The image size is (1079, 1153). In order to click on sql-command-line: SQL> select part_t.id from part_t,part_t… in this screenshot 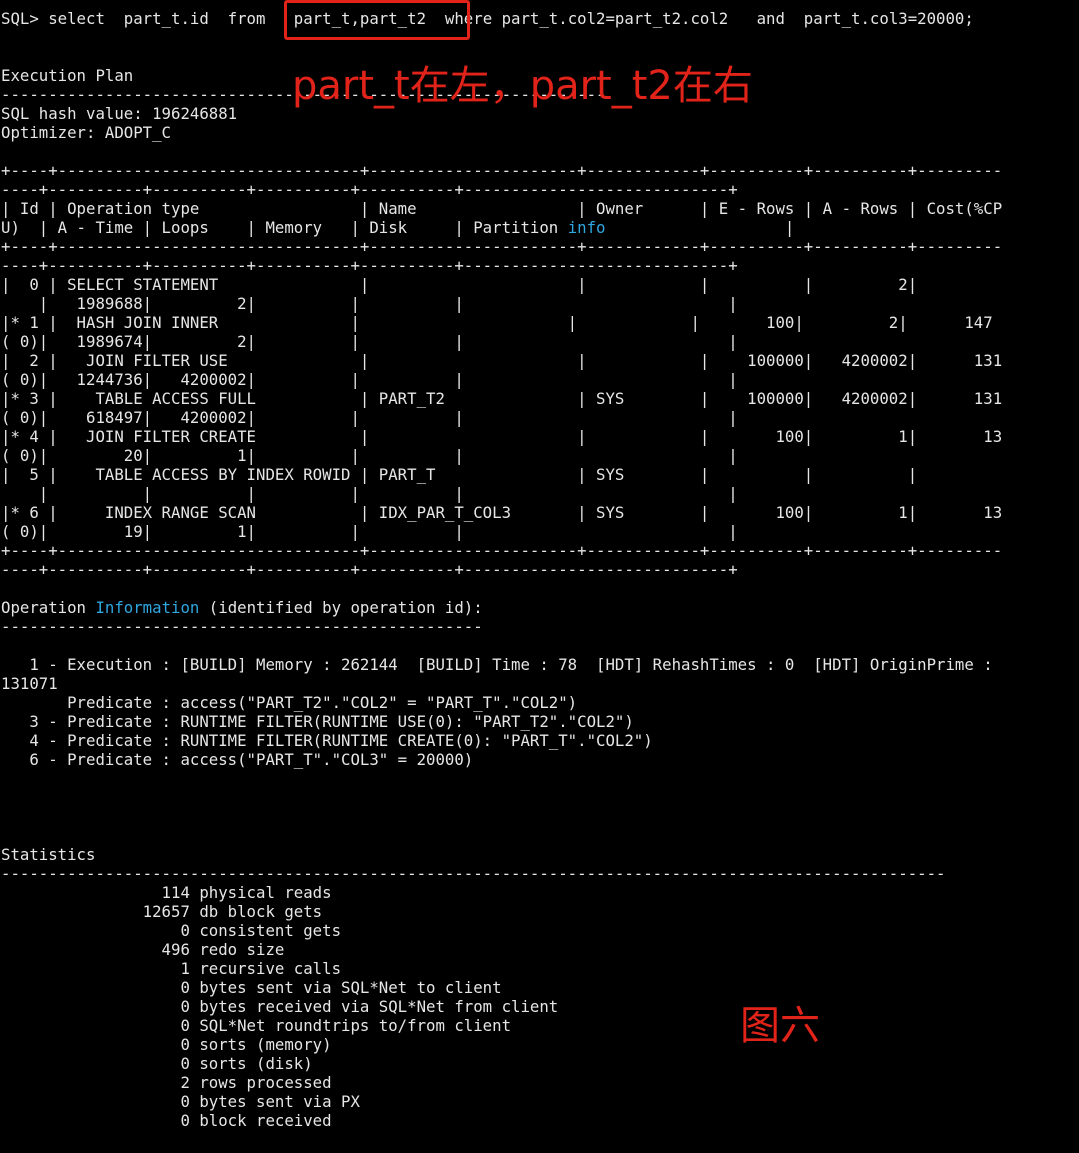, I will do `click(487, 18)`.